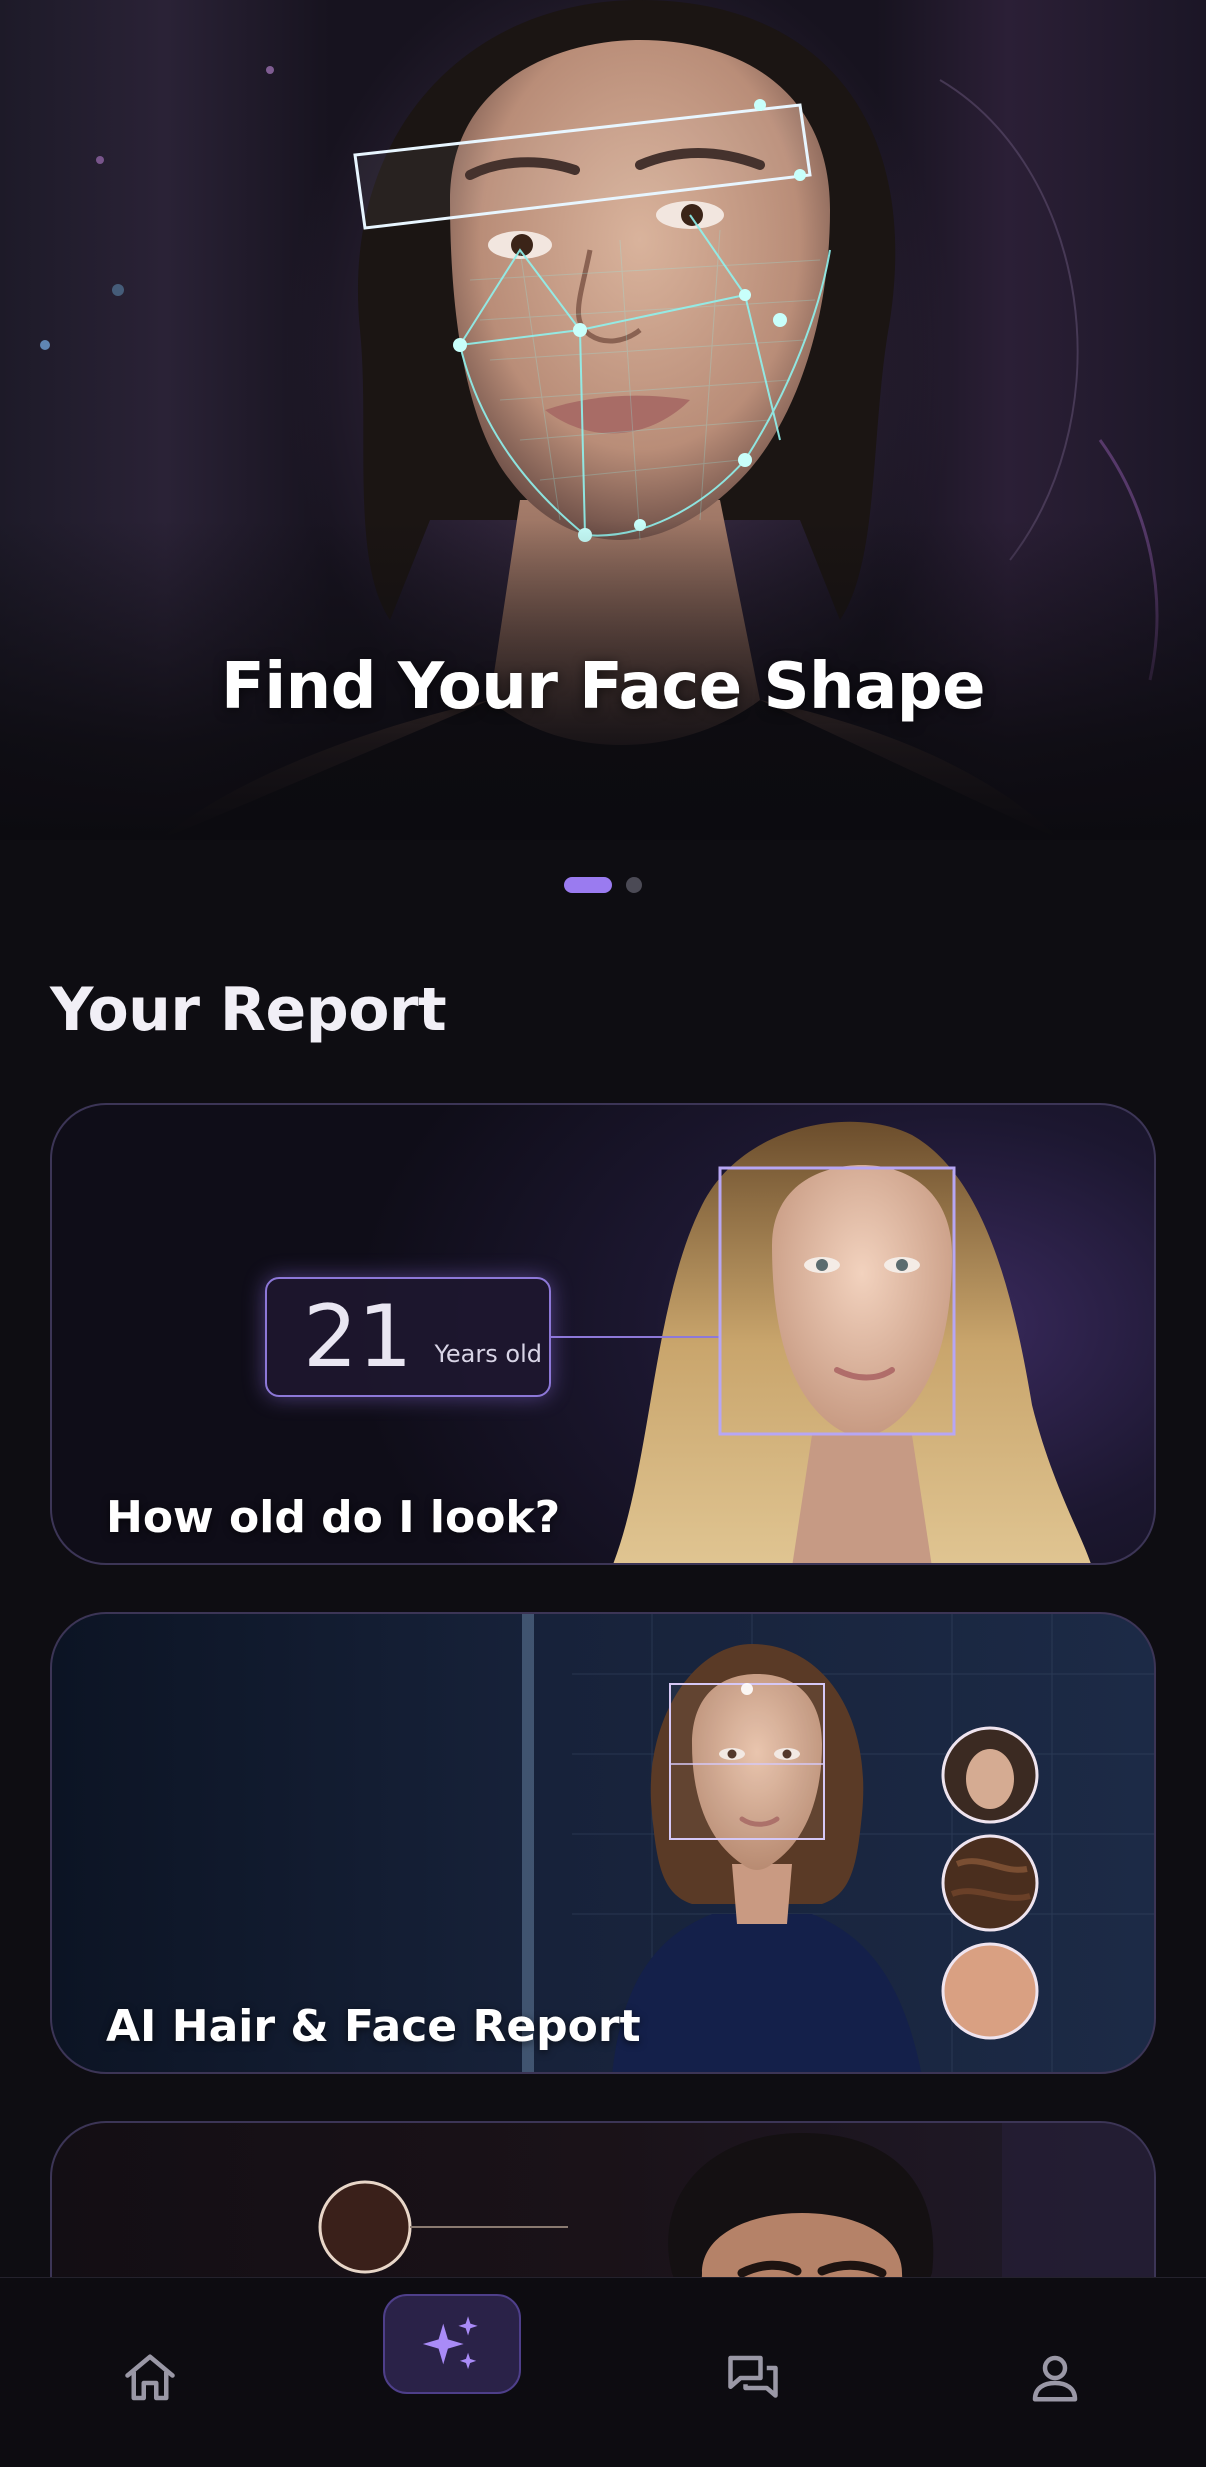 The height and width of the screenshot is (2467, 1206). I want to click on age-unit-label: Years old, so click(488, 1354).